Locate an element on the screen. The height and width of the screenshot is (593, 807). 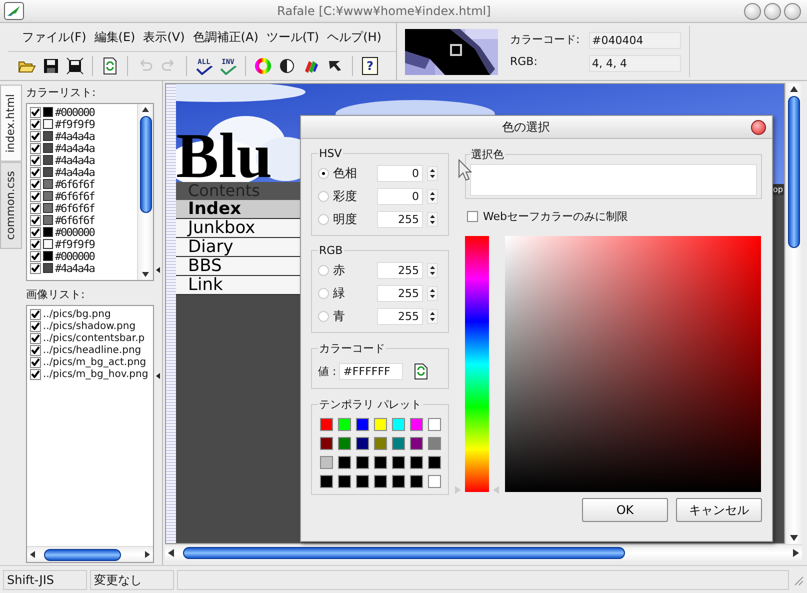
slider-marker-icon is located at coordinates (477, 490).